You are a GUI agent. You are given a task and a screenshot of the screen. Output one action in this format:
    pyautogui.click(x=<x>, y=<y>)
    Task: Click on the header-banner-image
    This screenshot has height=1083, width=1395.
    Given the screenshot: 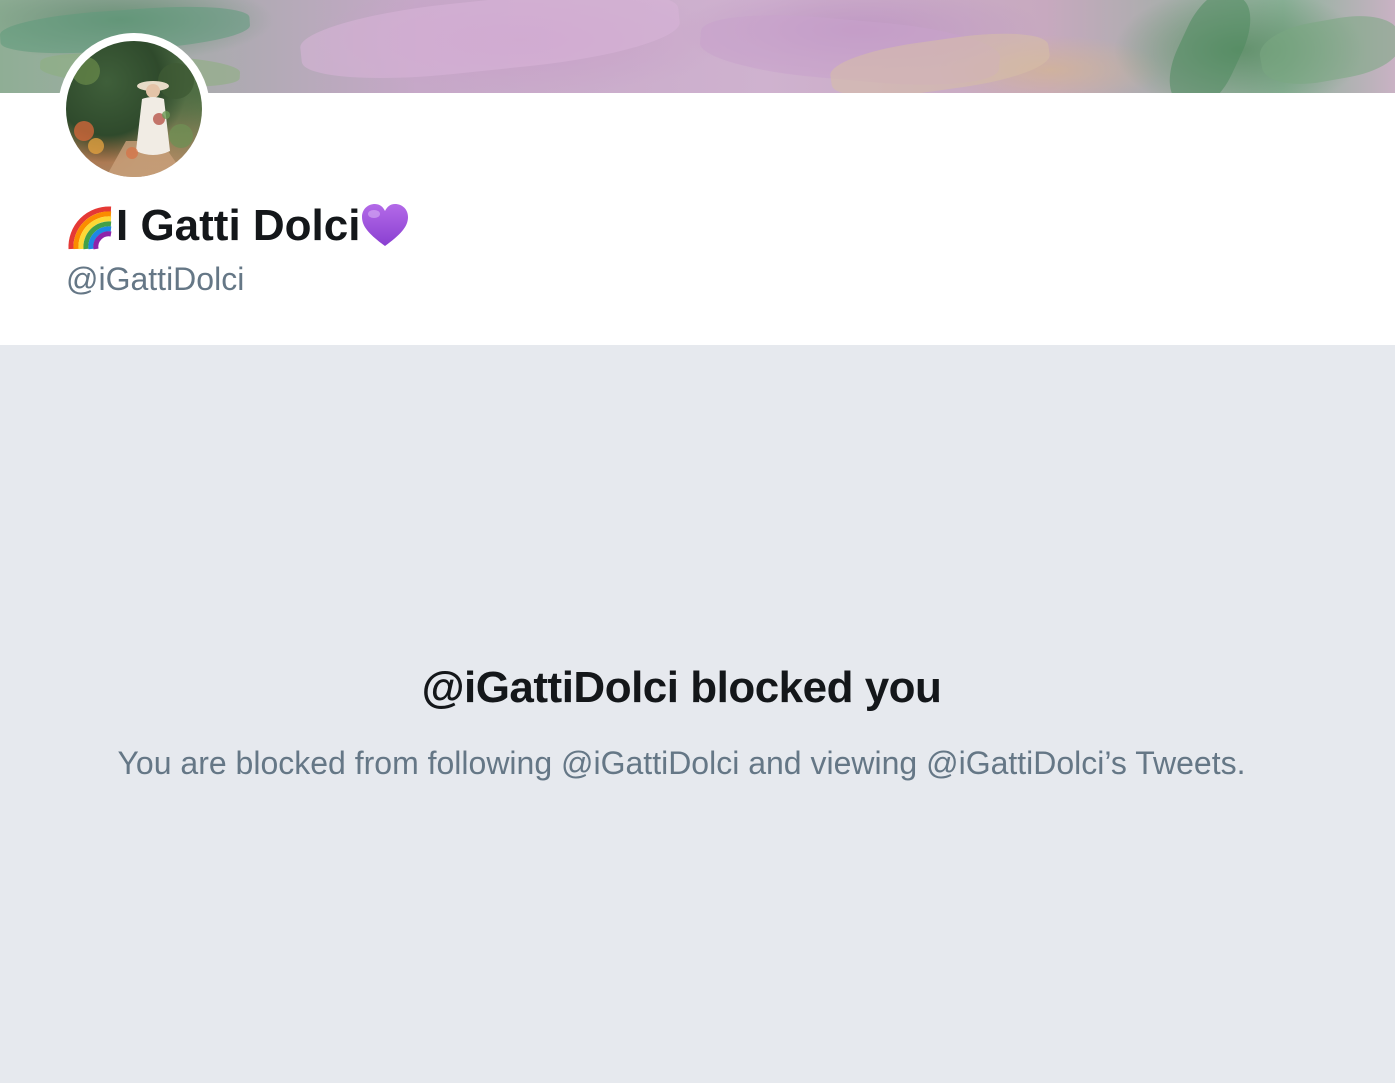 What is the action you would take?
    pyautogui.click(x=697, y=46)
    